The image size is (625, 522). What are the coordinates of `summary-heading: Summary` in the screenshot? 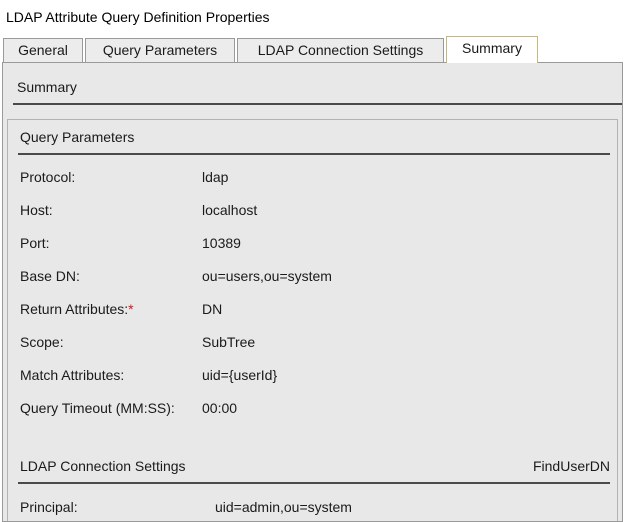 It's located at (47, 87).